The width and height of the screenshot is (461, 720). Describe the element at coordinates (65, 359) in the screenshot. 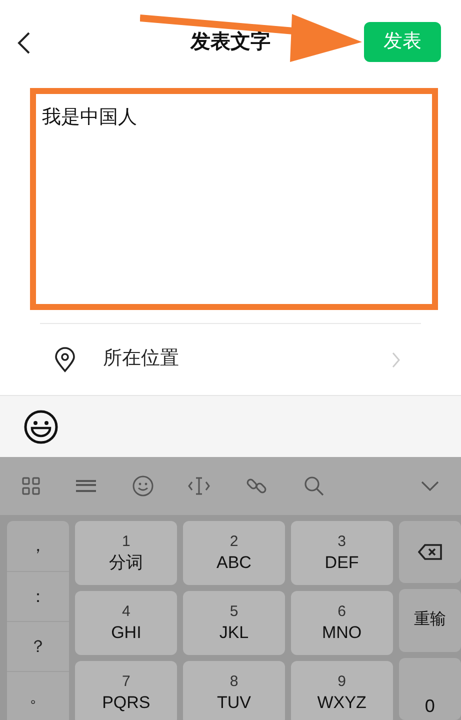

I see `location-pin-icon` at that location.